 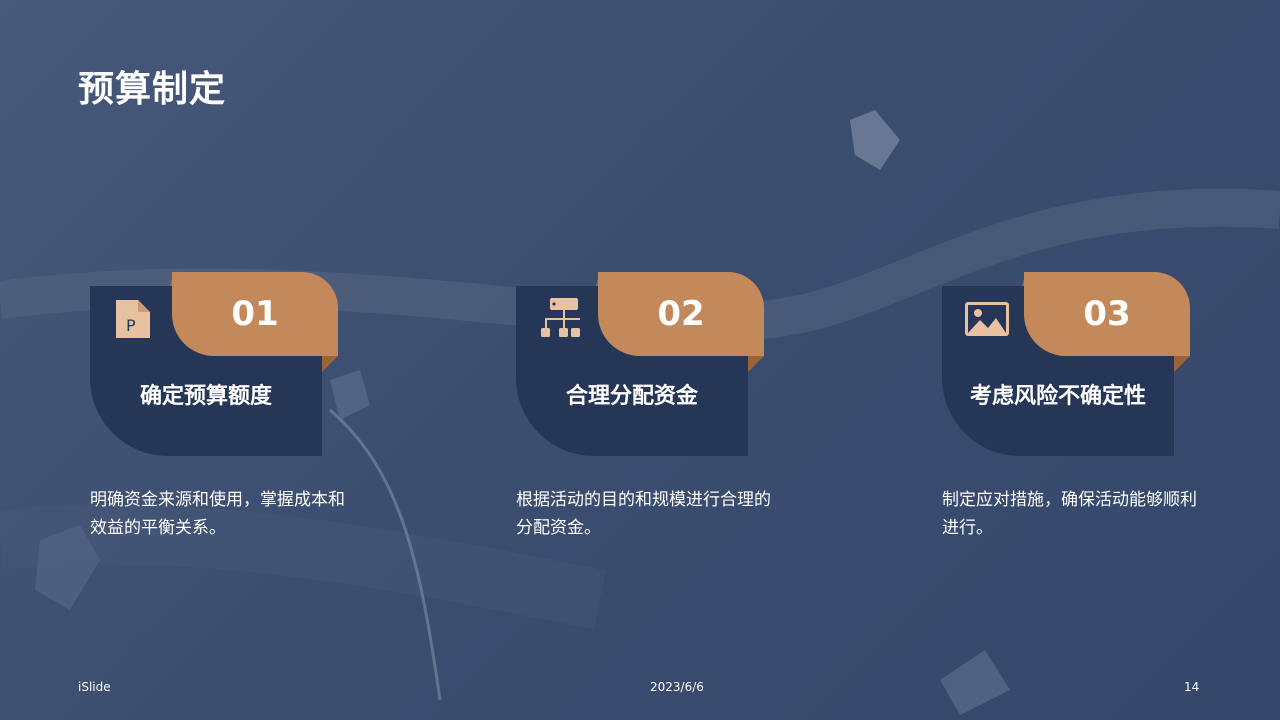 What do you see at coordinates (1057, 396) in the screenshot?
I see `card-heading: 考虑风险不确定性` at bounding box center [1057, 396].